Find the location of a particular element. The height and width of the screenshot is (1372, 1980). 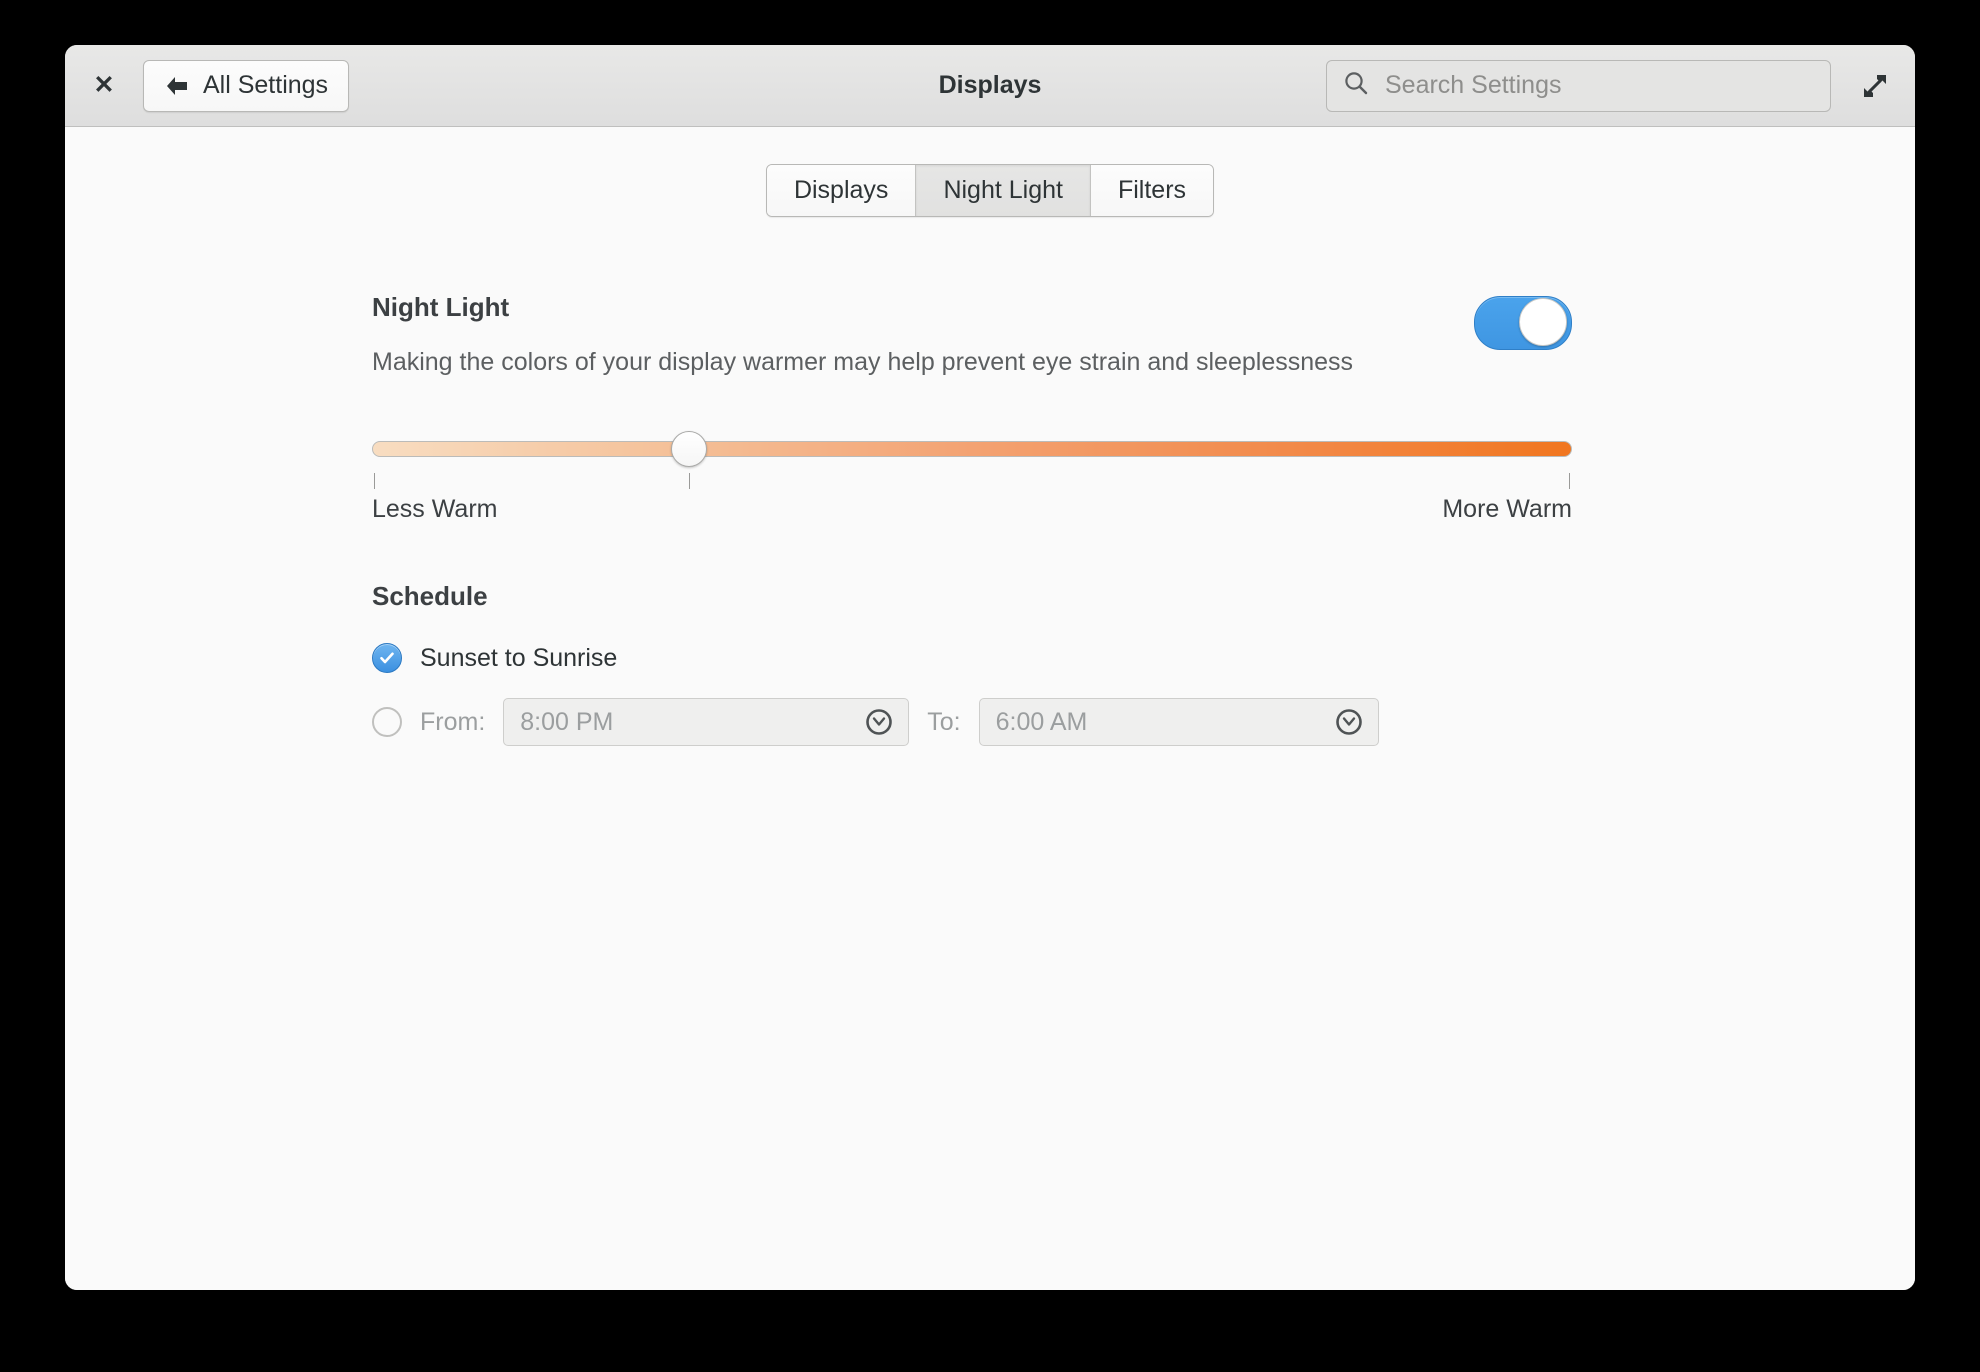

all-settings-label: All Settings is located at coordinates (266, 85).